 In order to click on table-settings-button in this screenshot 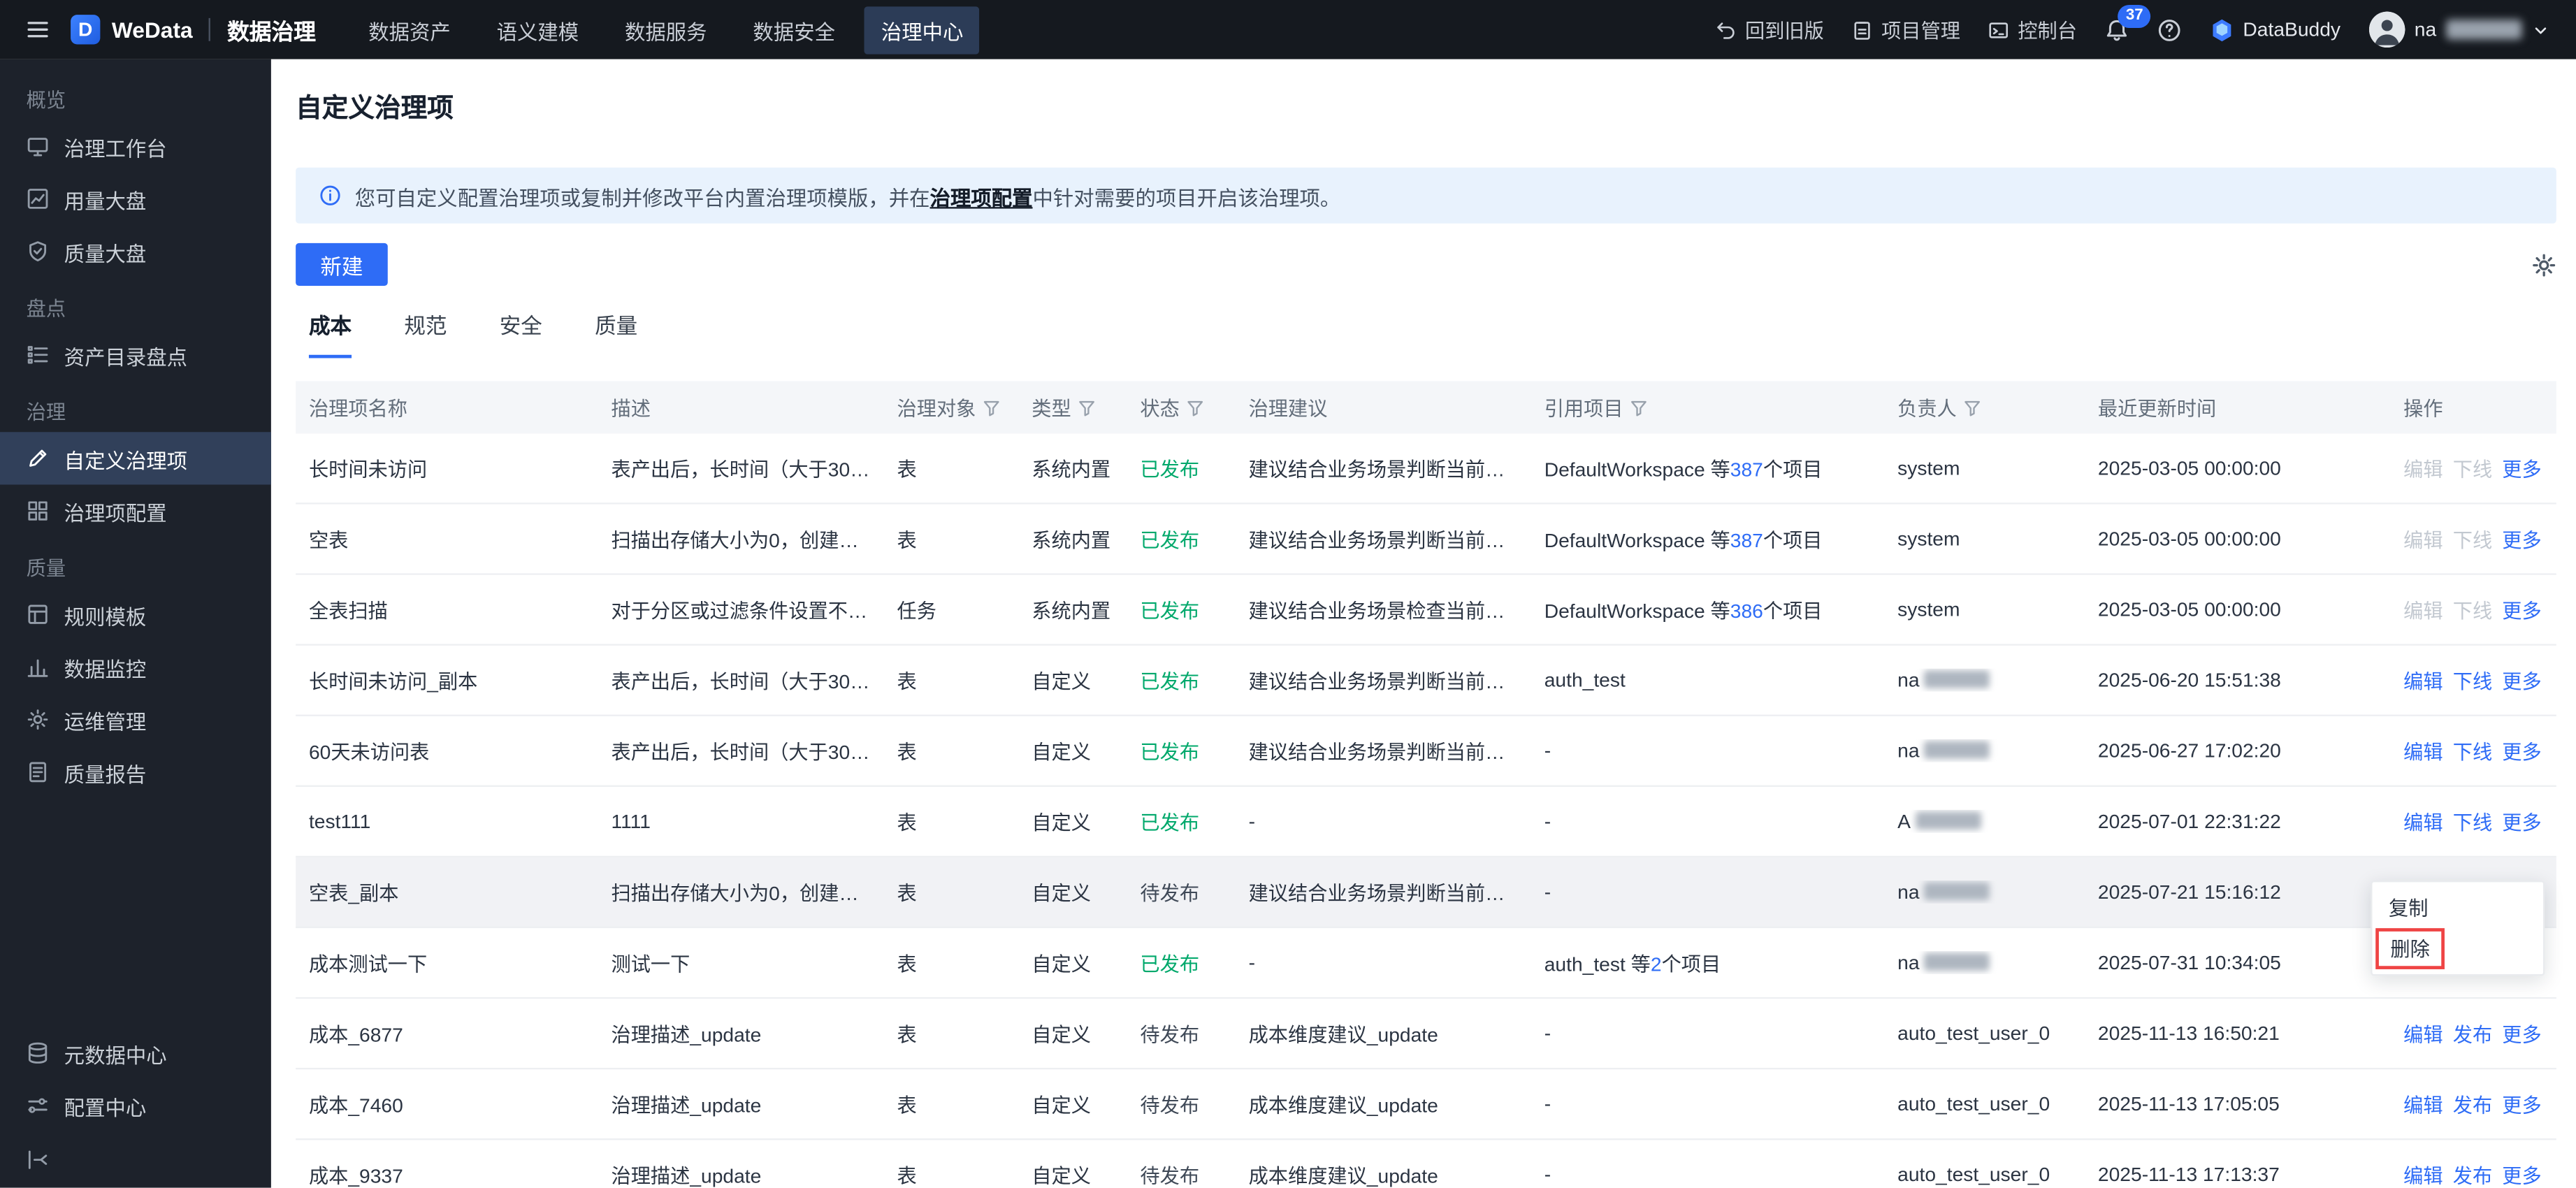, I will do `click(2544, 264)`.